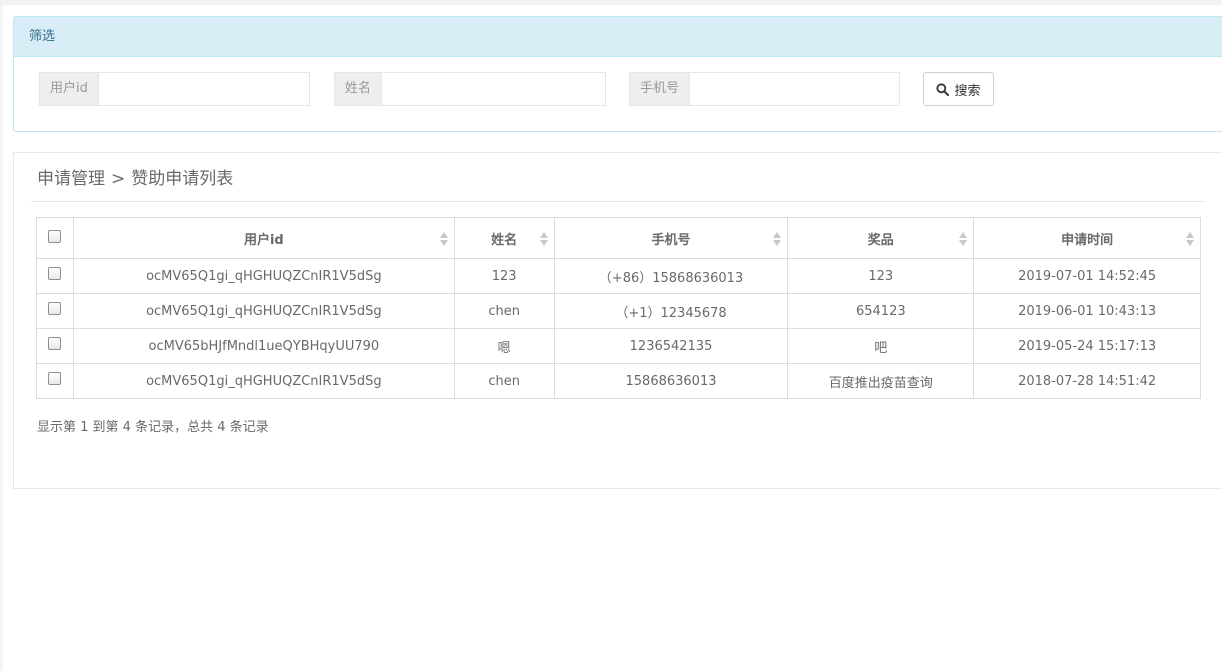 This screenshot has width=1222, height=671. I want to click on column-header-label: 奖品, so click(880, 240).